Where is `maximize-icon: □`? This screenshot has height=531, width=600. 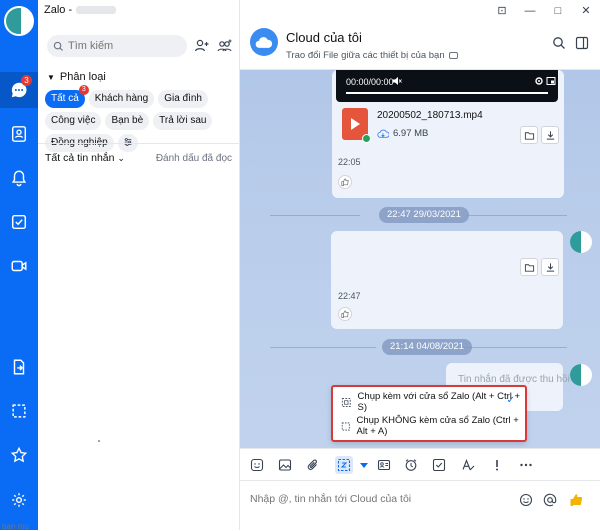
maximize-icon: □ is located at coordinates (558, 11).